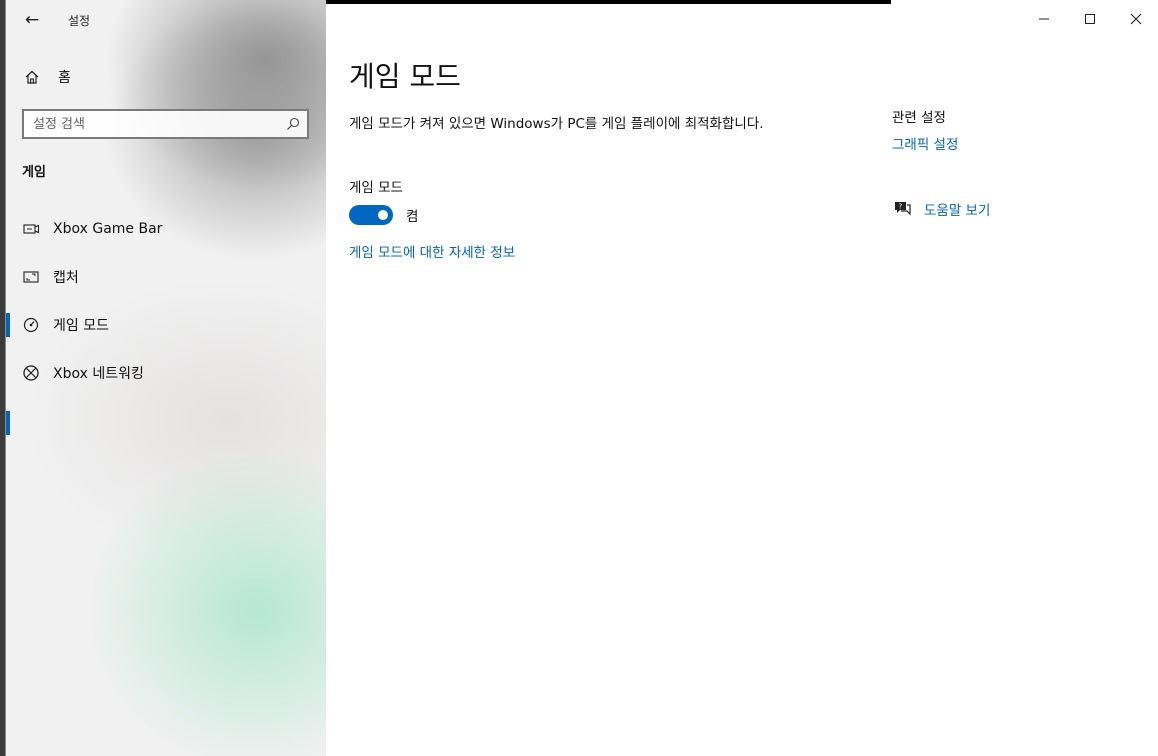 This screenshot has height=756, width=1158. I want to click on close-icon, so click(1136, 19).